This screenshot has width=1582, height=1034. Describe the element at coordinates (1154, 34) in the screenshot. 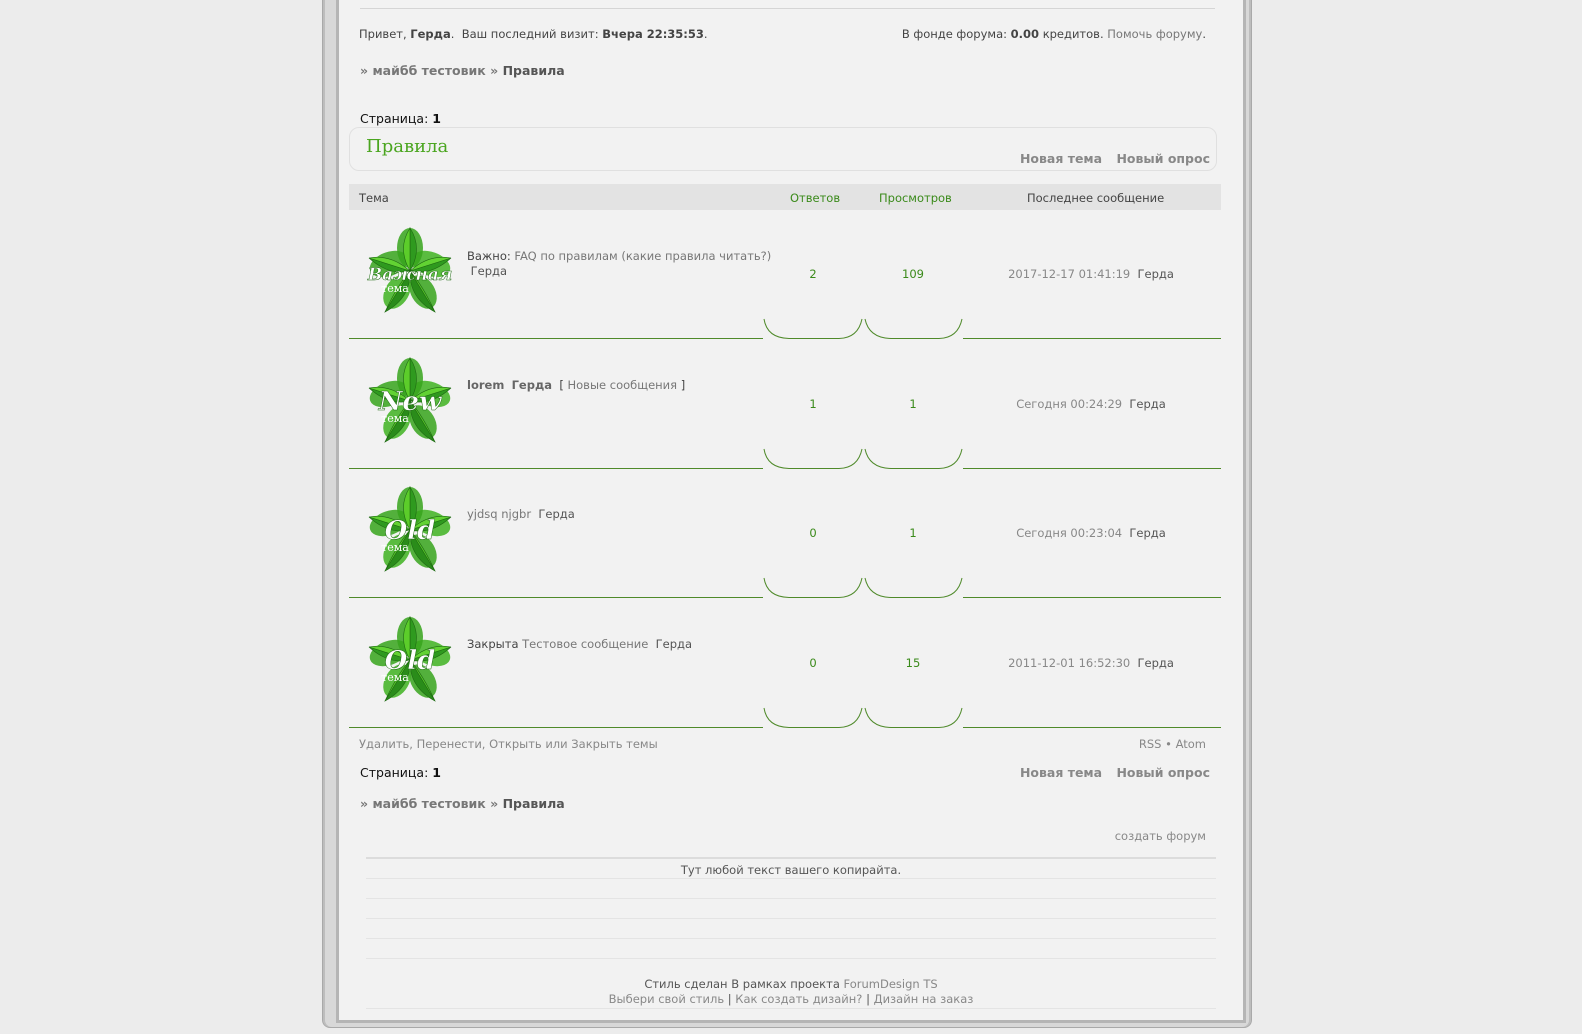

I see `help-forum-link: Помочь форуму` at that location.